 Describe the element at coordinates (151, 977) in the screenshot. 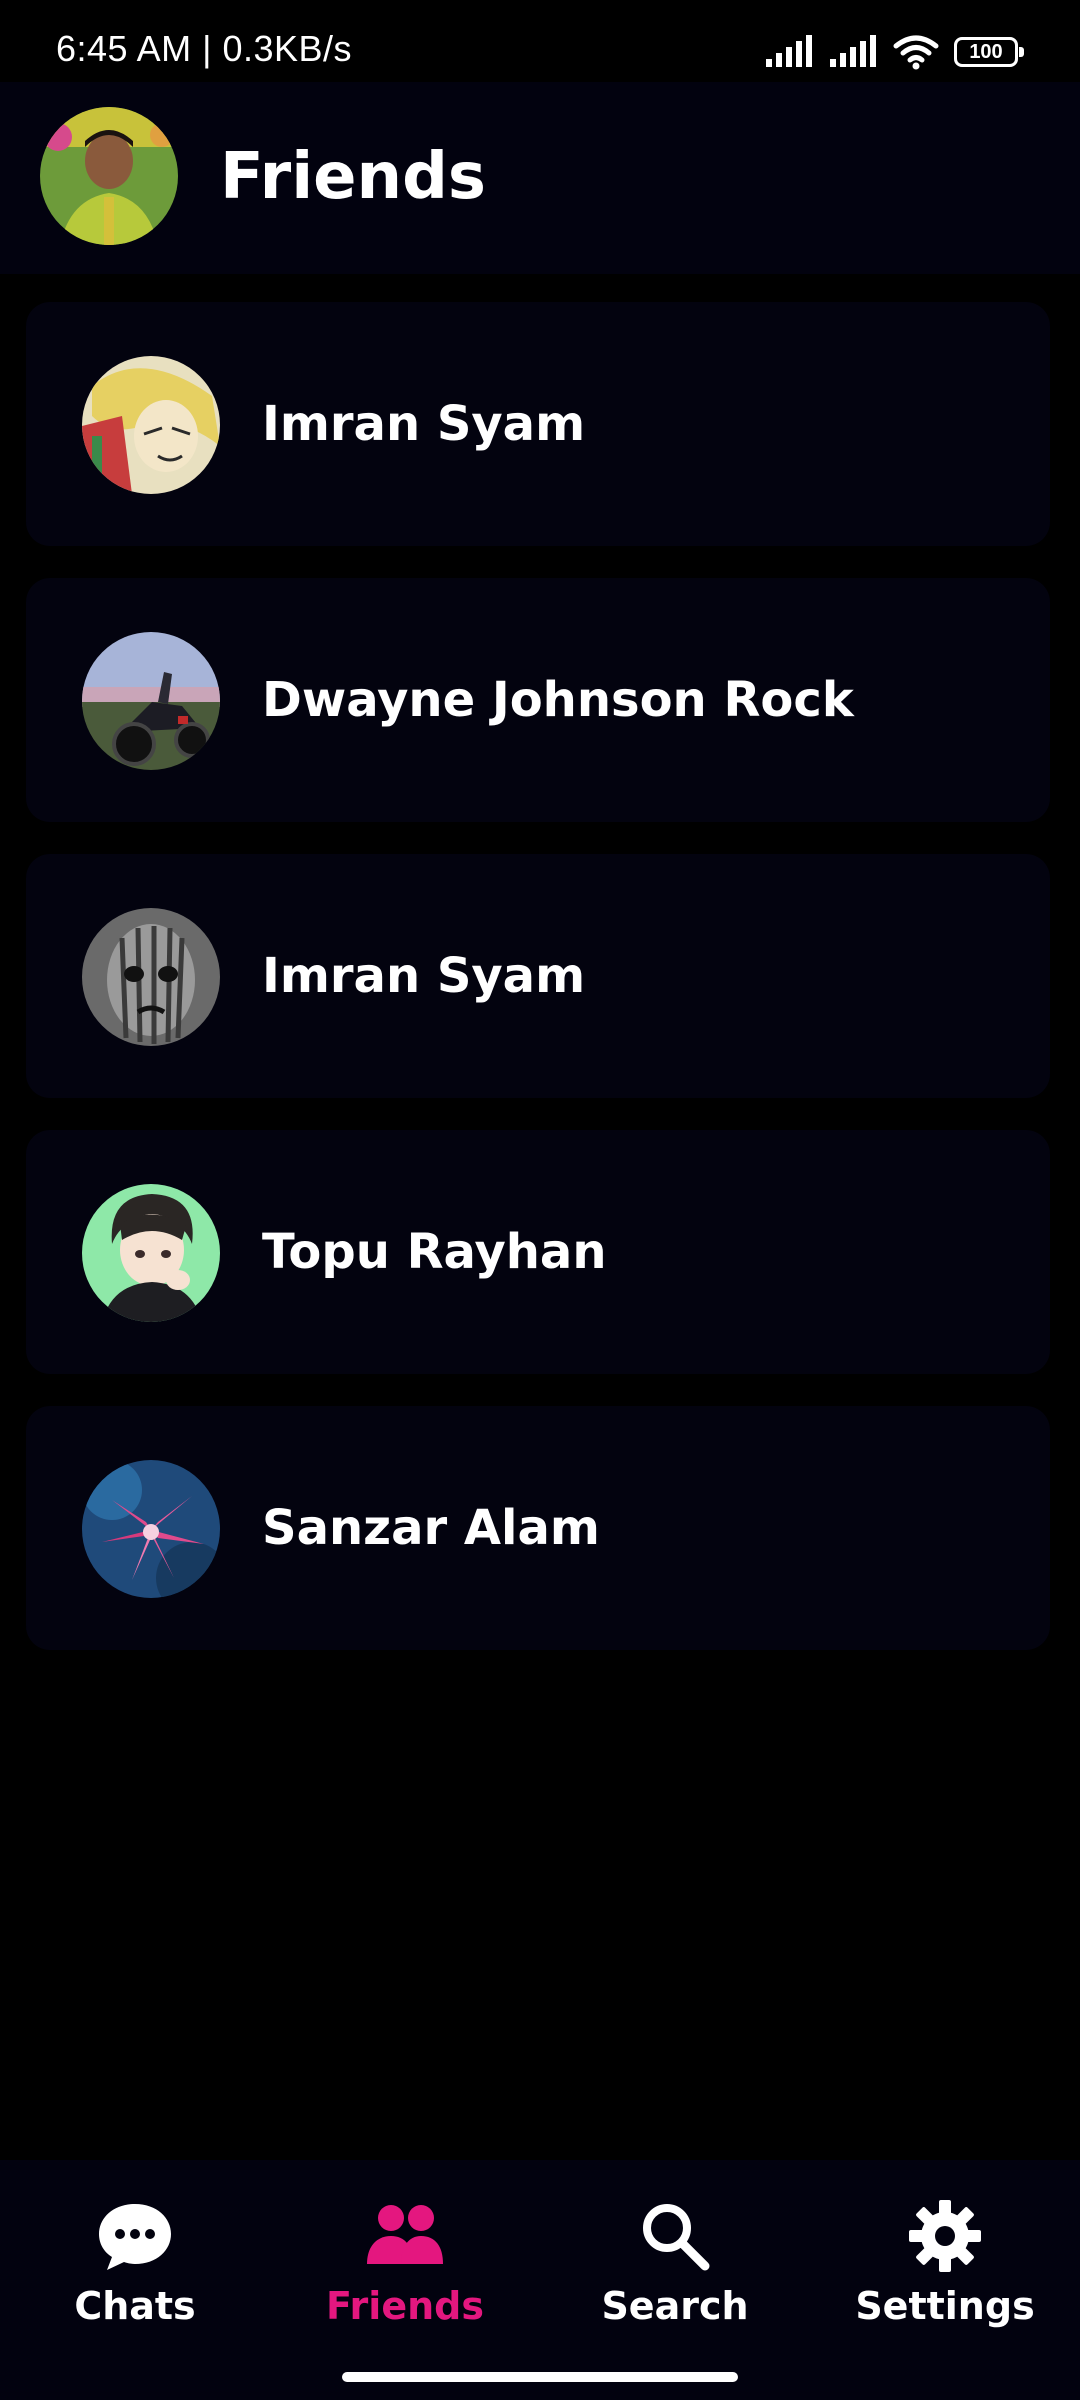

I see `grey-face-avatar` at that location.